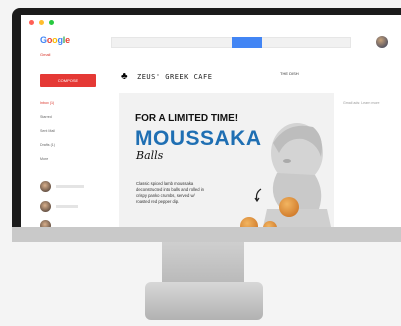 The height and width of the screenshot is (326, 401). Describe the element at coordinates (47, 105) in the screenshot. I see `nav-item-inbox: Inbox (1)` at that location.